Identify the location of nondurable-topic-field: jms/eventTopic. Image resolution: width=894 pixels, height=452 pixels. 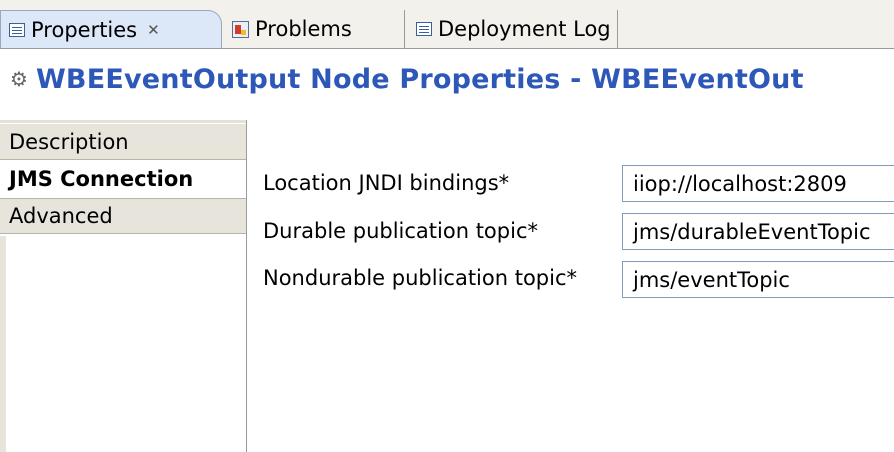
(758, 279).